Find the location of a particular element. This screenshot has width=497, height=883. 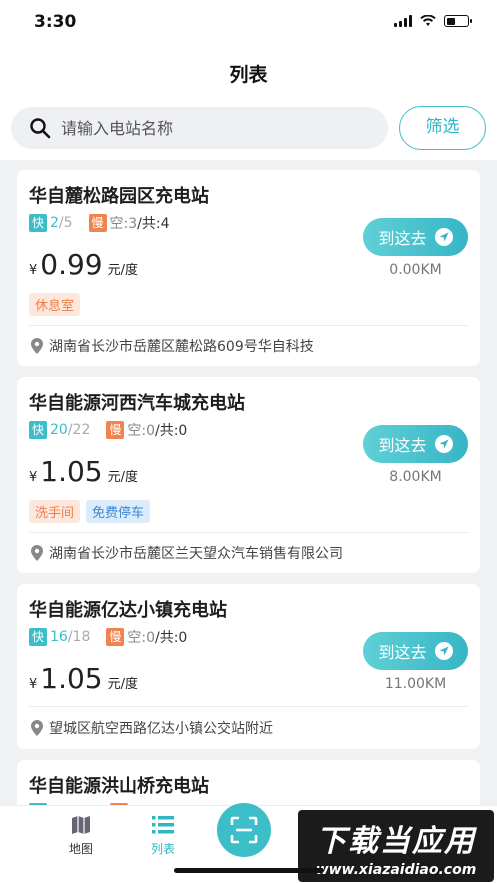

signal-icon is located at coordinates (403, 21).